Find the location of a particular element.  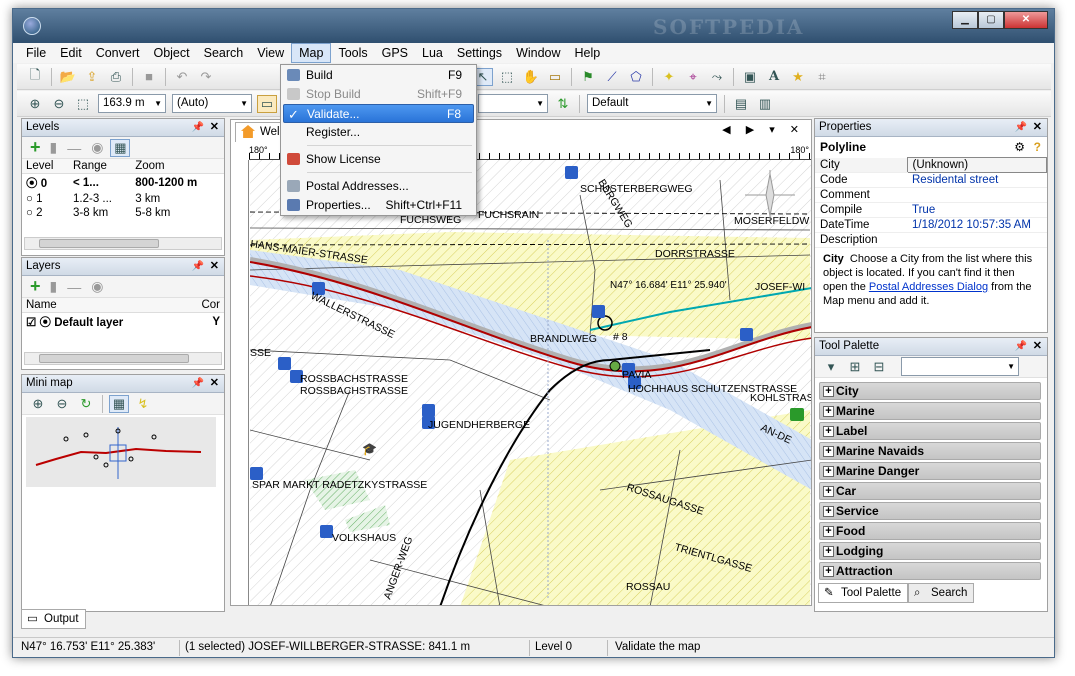

split-line-icon: ⤳ is located at coordinates (717, 77).